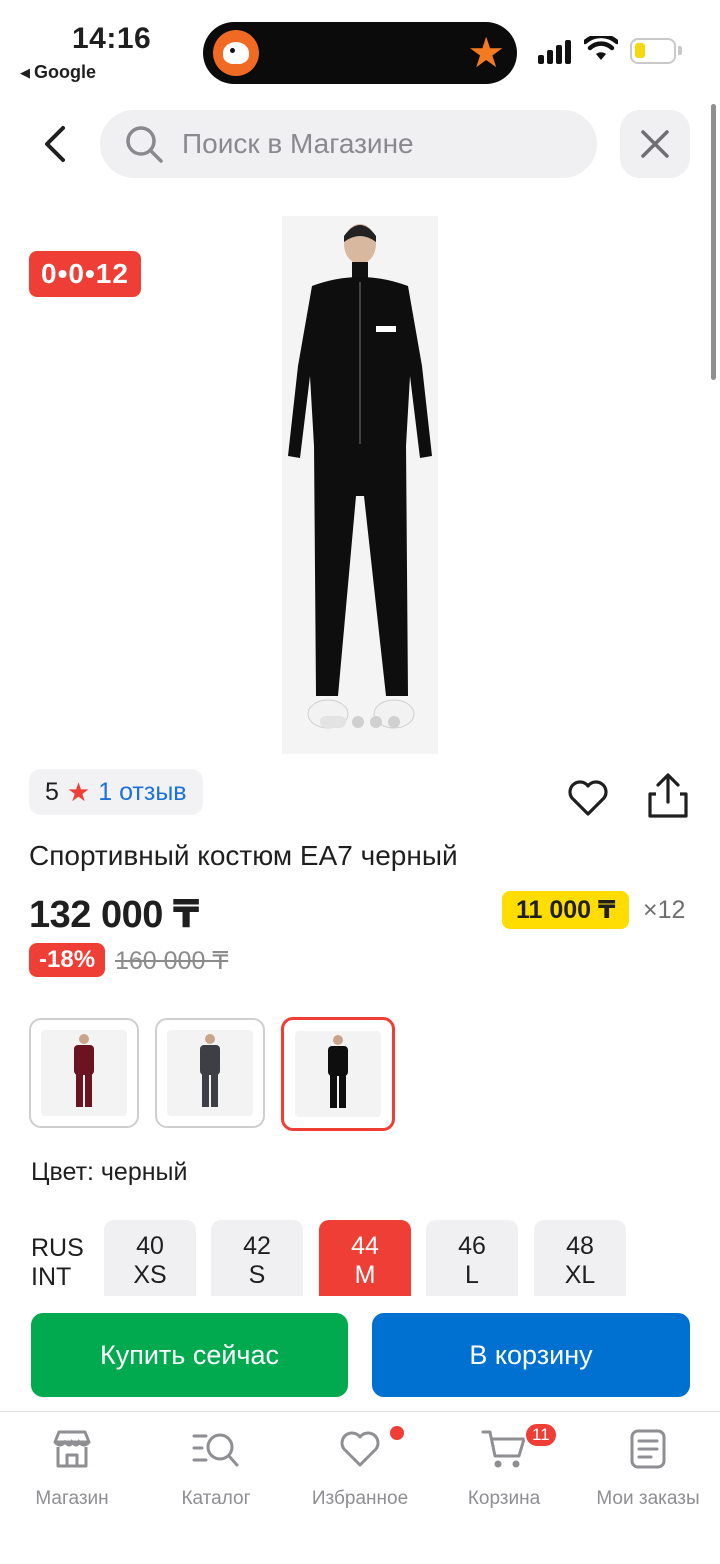  I want to click on tab-shop: Магазин, so click(72, 1468).